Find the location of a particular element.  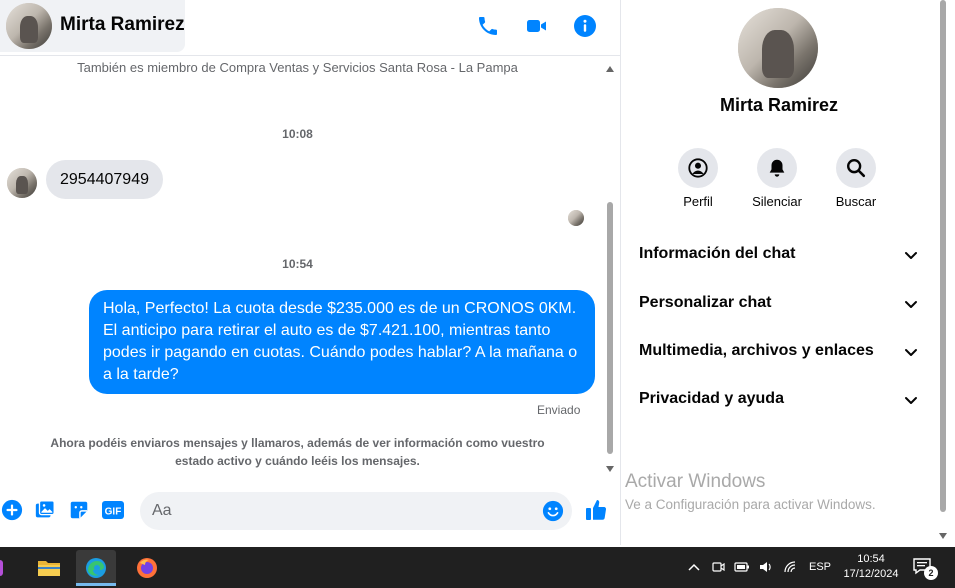

search-action-label: Buscar is located at coordinates (856, 201).